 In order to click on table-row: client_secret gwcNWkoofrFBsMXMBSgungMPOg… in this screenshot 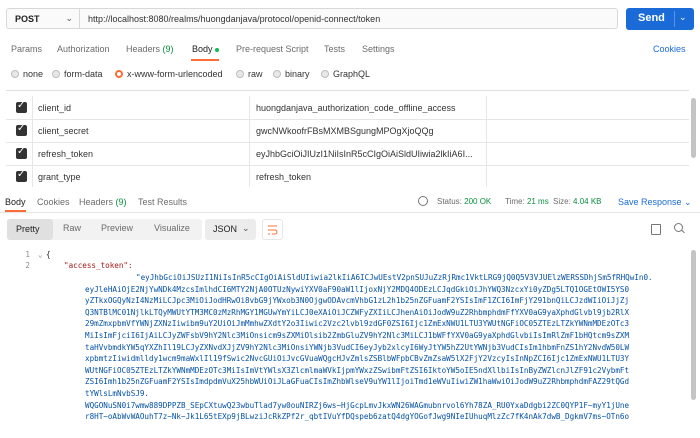, I will do `click(347, 131)`.